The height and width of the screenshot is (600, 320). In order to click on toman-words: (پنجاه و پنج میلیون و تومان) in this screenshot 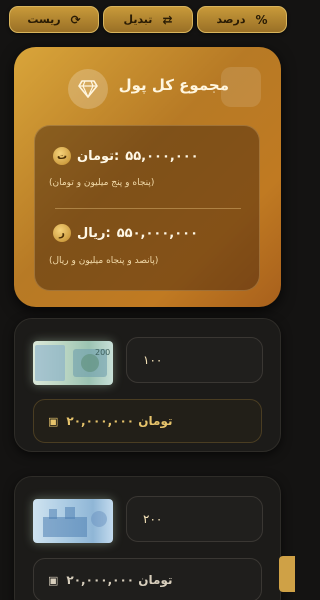, I will do `click(102, 183)`.